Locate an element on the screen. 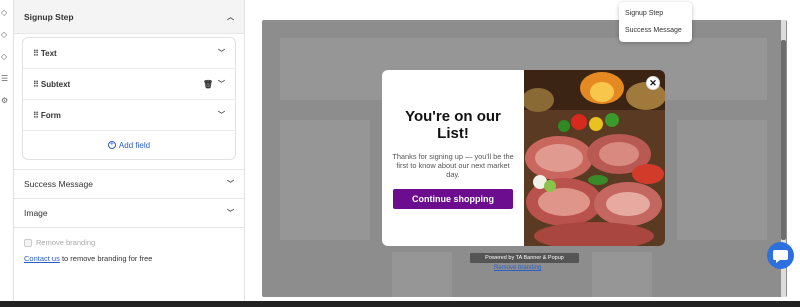 The height and width of the screenshot is (307, 800). popup-image: ✕ is located at coordinates (594, 158).